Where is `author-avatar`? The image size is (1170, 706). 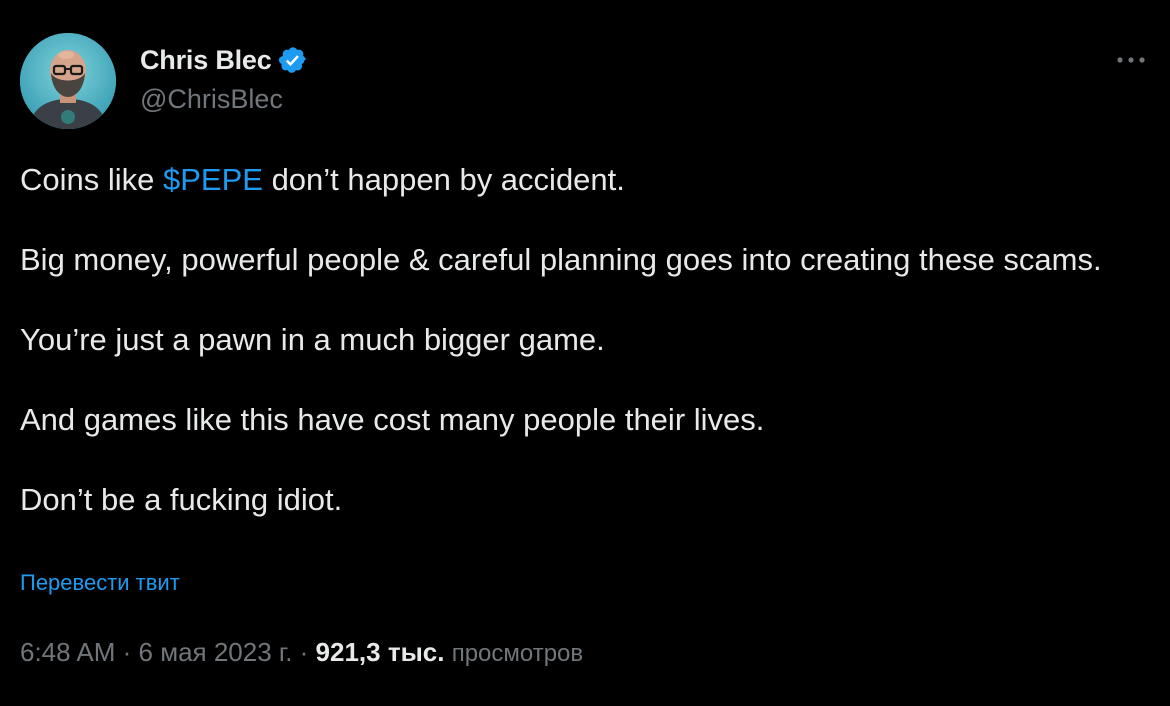
author-avatar is located at coordinates (68, 81).